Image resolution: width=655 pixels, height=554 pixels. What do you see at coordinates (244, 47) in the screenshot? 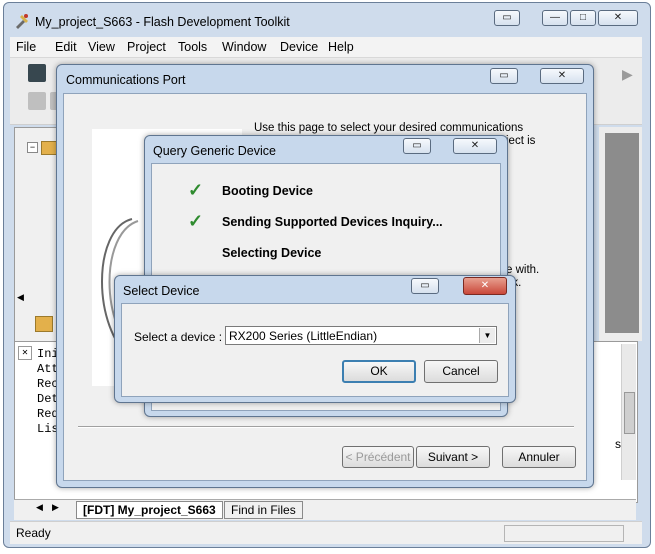
I see `menu-window: Window` at bounding box center [244, 47].